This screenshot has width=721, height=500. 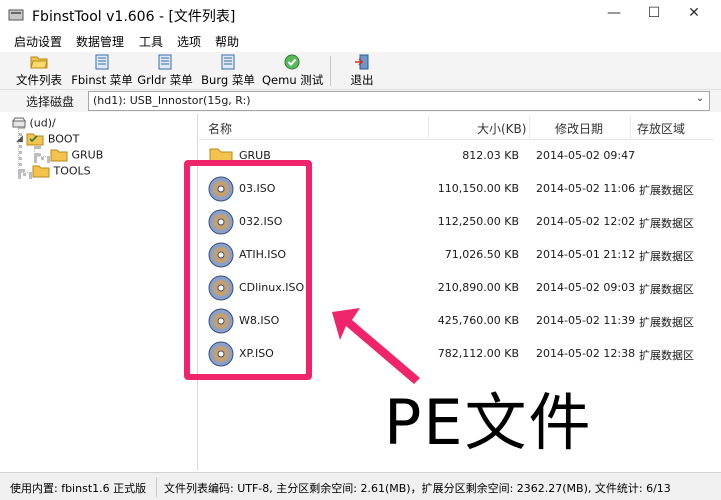 What do you see at coordinates (292, 62) in the screenshot?
I see `qemu-icon` at bounding box center [292, 62].